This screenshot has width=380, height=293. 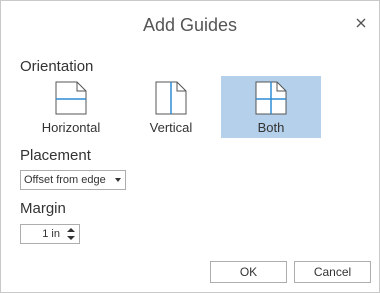 I want to click on vertical-guide-icon, so click(x=171, y=98).